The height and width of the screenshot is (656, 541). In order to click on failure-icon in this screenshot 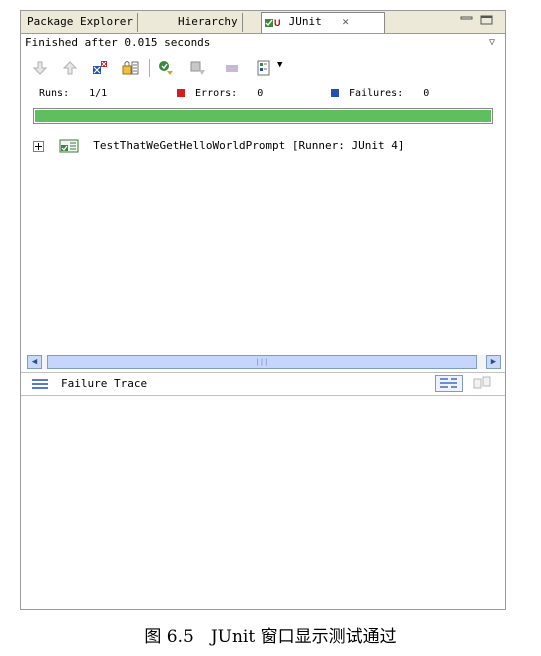, I will do `click(335, 93)`.